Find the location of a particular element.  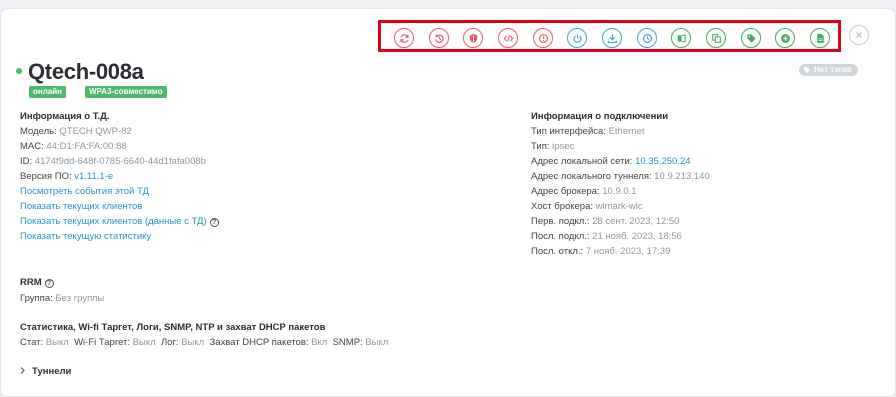

broker-host-value: wimark-wlc is located at coordinates (619, 206).